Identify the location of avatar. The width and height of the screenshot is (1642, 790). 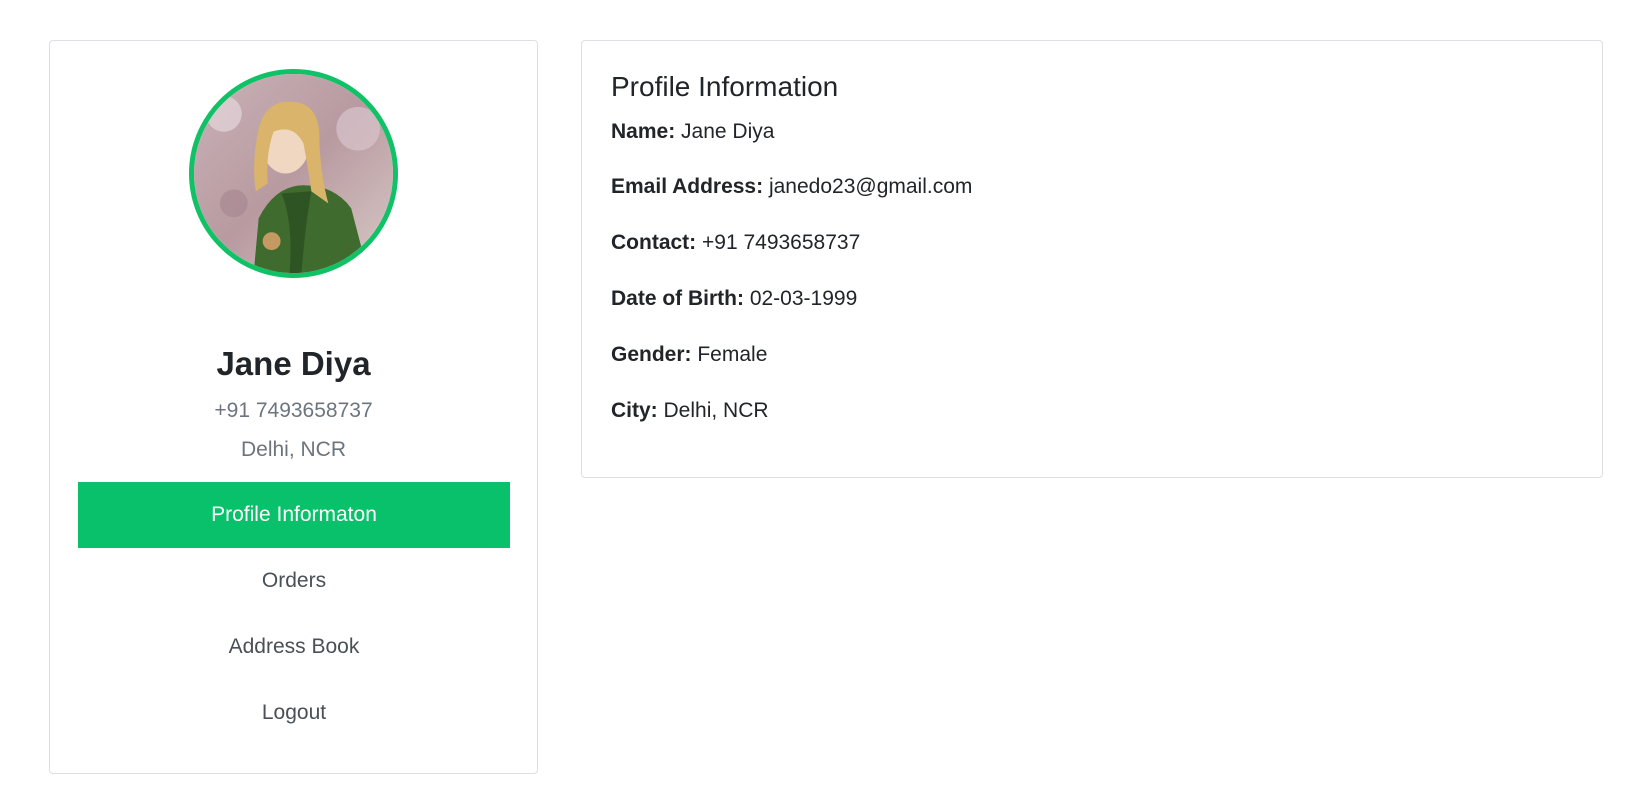
(293, 173).